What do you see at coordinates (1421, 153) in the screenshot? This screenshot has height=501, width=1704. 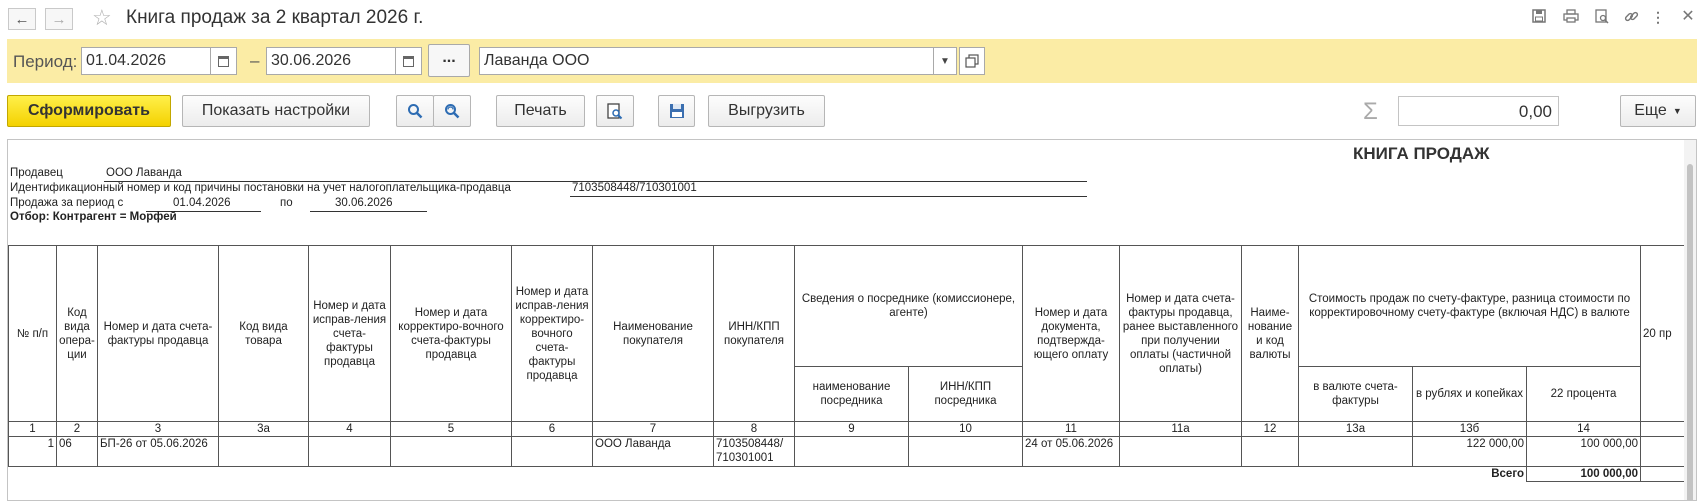 I see `report-title: КНИГА ПРОДАЖ` at bounding box center [1421, 153].